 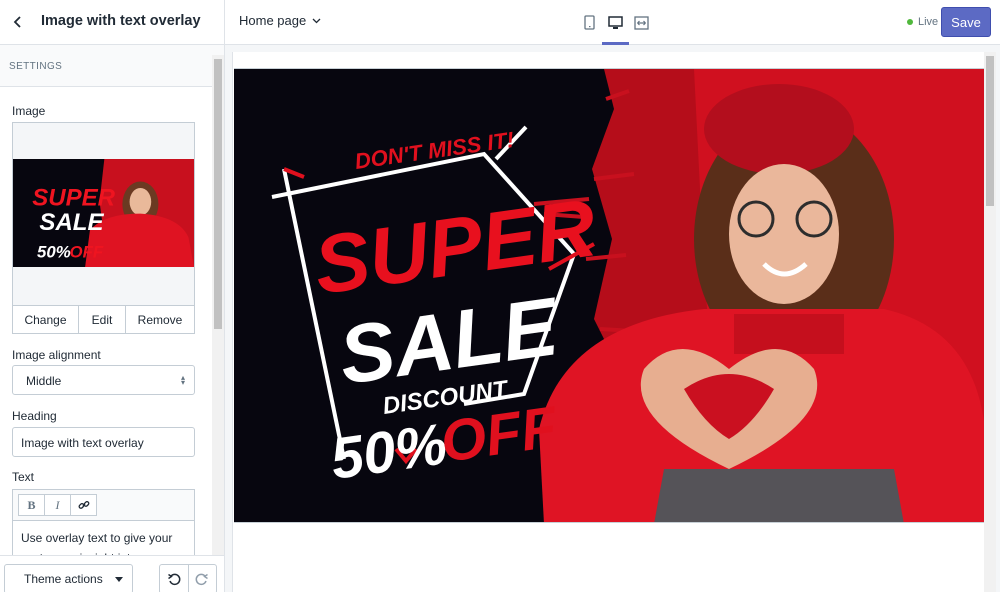 I want to click on edit-image-button: Edit, so click(x=102, y=319).